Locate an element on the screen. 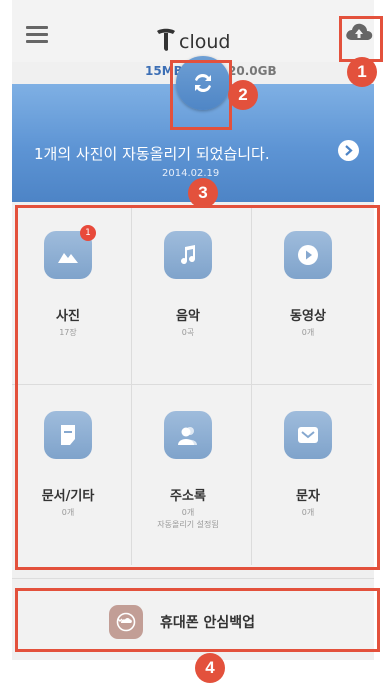 The width and height of the screenshot is (384, 688). callout-marker-3: 3 is located at coordinates (203, 193).